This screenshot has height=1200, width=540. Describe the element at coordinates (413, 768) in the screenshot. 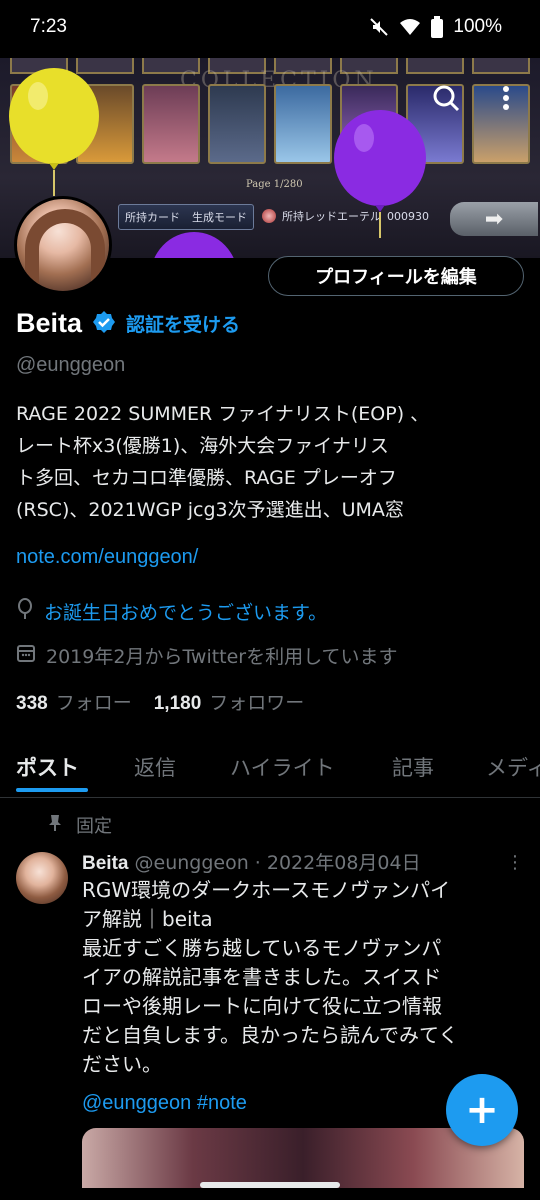

I see `tab-articles-label: 記事` at that location.